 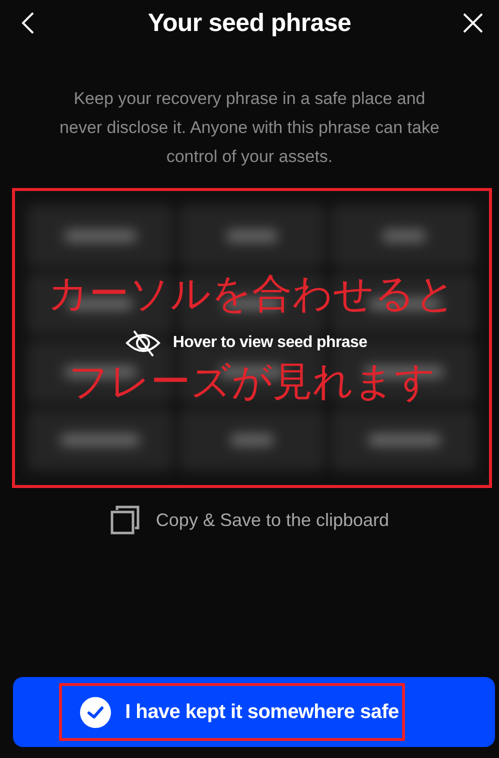 What do you see at coordinates (250, 23) in the screenshot?
I see `window-title: Your seed phrase` at bounding box center [250, 23].